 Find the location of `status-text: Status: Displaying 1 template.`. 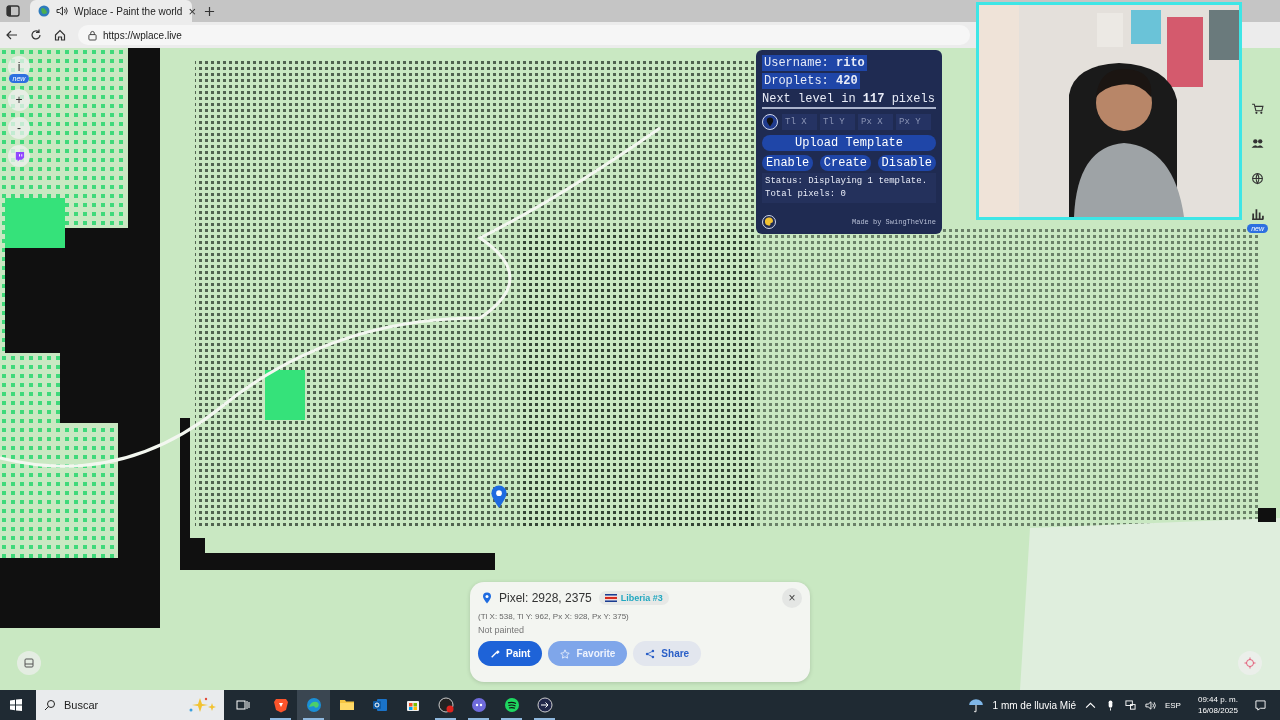

status-text: Status: Displaying 1 template. is located at coordinates (847, 181).